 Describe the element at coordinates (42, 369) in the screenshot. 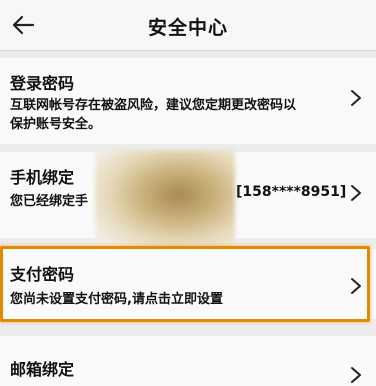

I see `email-binding-title: 邮箱绑定` at that location.